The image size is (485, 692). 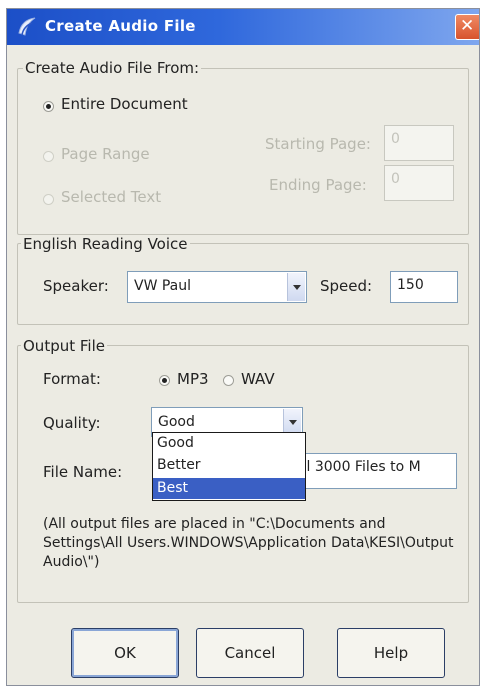 I want to click on label-selected-text: Selected Text, so click(x=111, y=197).